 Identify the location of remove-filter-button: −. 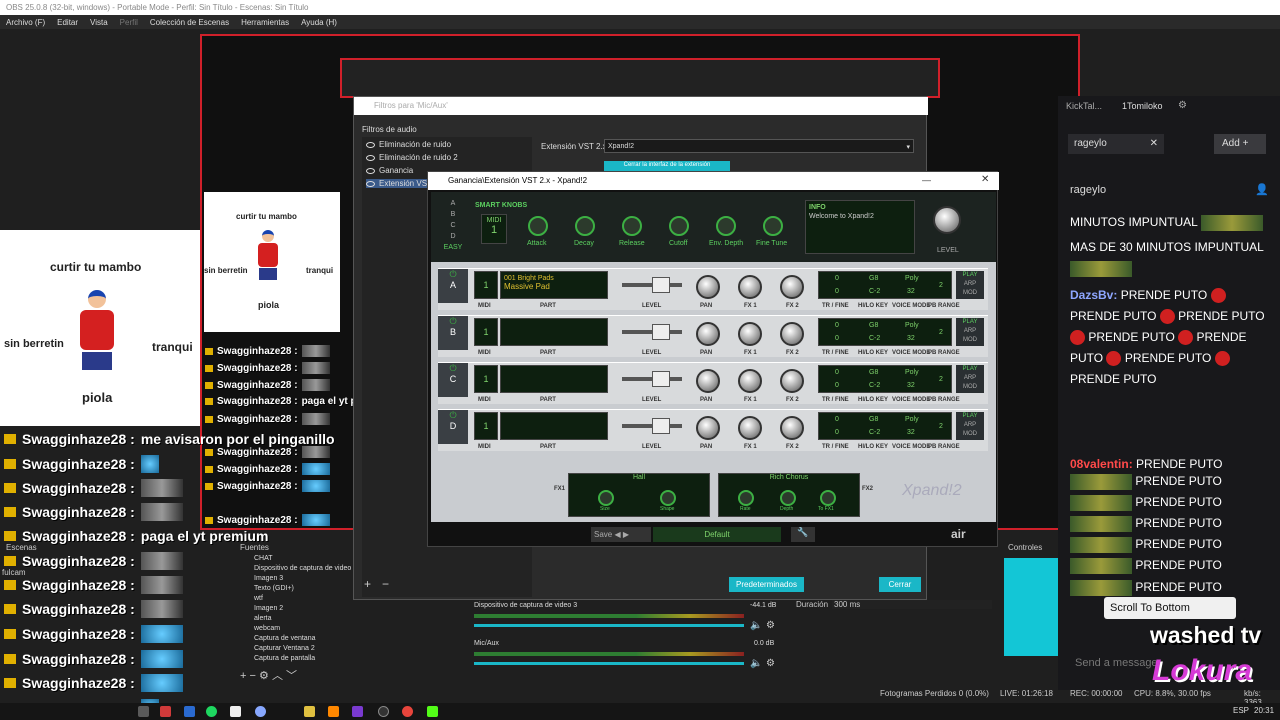
(385, 584).